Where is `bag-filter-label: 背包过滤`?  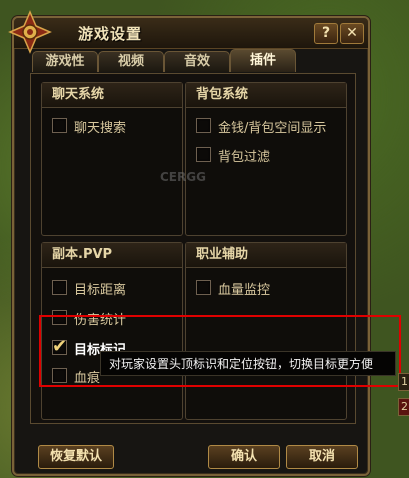 bag-filter-label: 背包过滤 is located at coordinates (244, 157).